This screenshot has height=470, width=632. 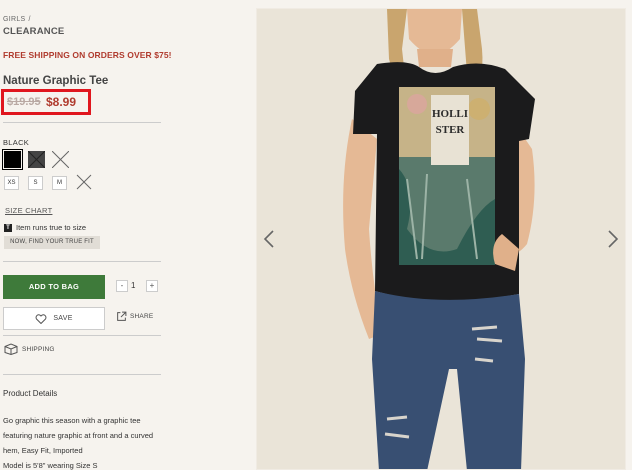 I want to click on sale-price: $8.99, so click(x=61, y=102).